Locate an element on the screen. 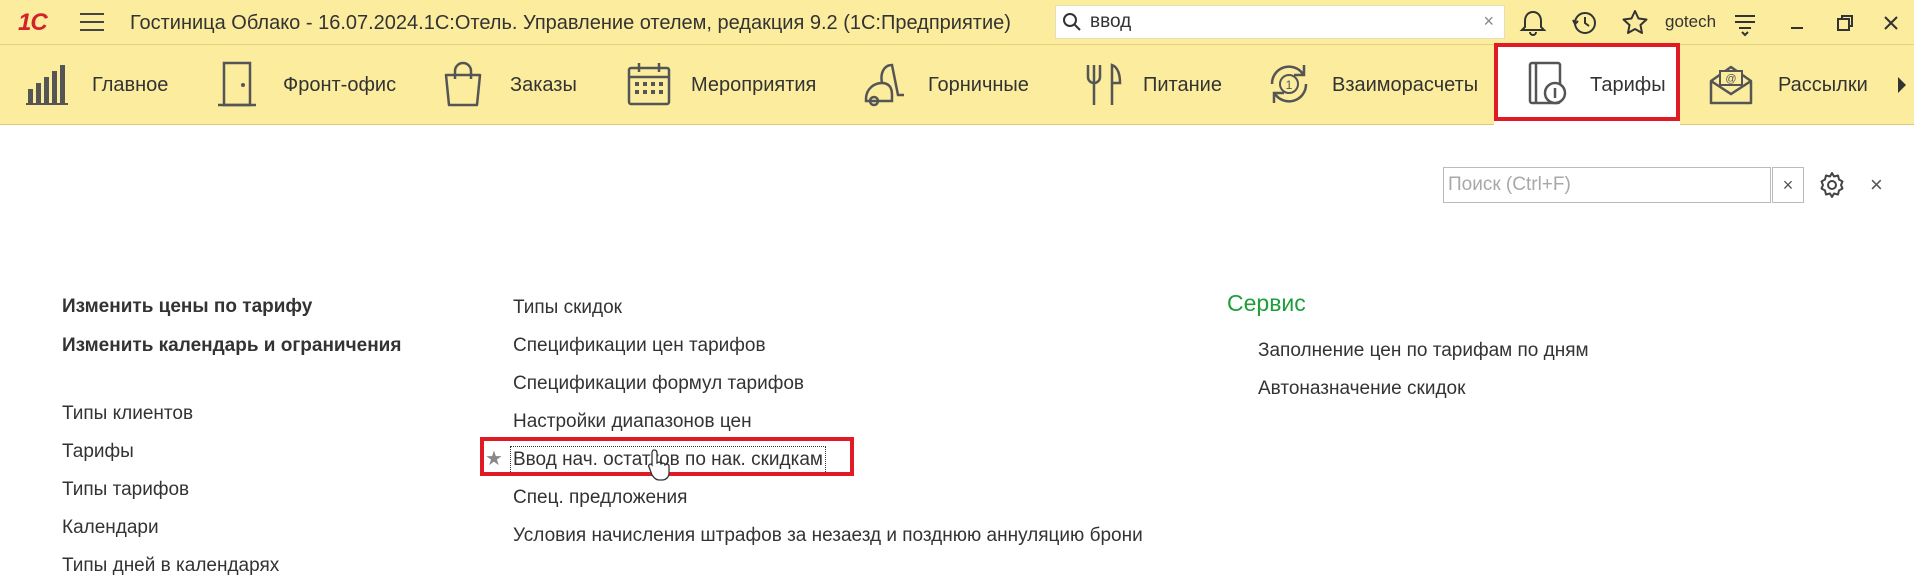 The height and width of the screenshot is (584, 1914). favorites-star-icon is located at coordinates (1635, 23).